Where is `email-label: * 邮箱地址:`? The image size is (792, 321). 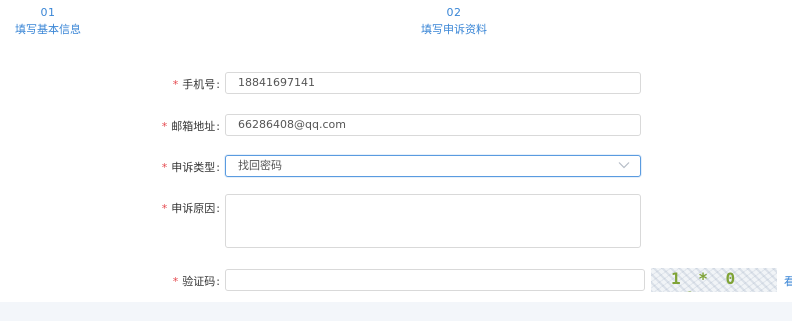
email-label: * 邮箱地址: is located at coordinates (190, 126).